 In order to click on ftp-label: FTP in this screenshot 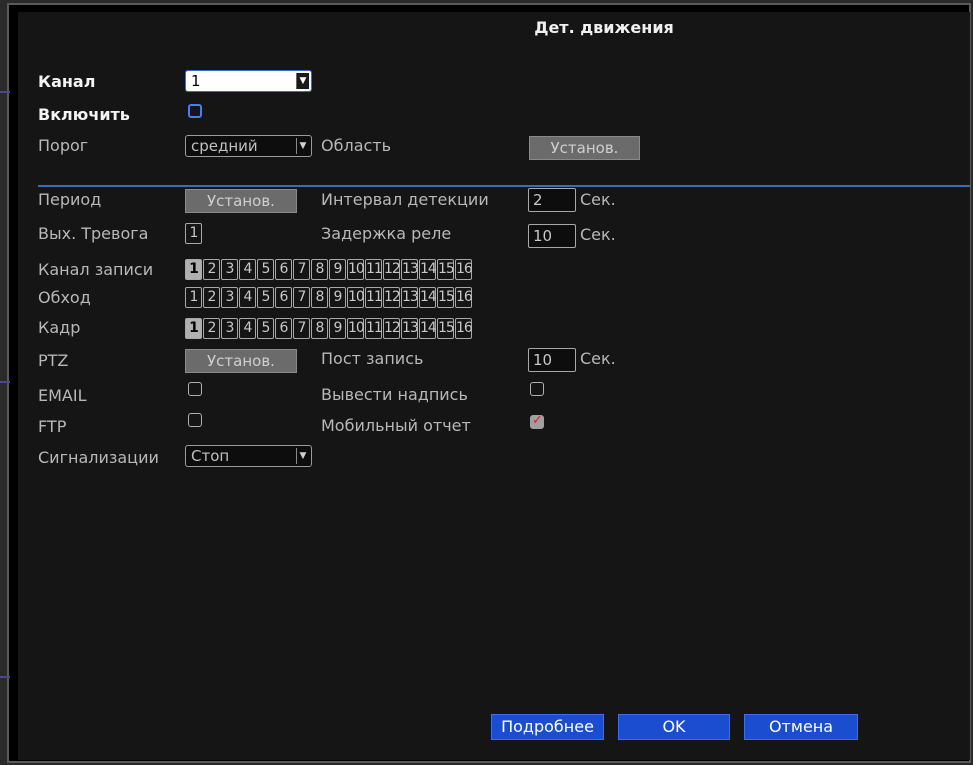, I will do `click(52, 426)`.